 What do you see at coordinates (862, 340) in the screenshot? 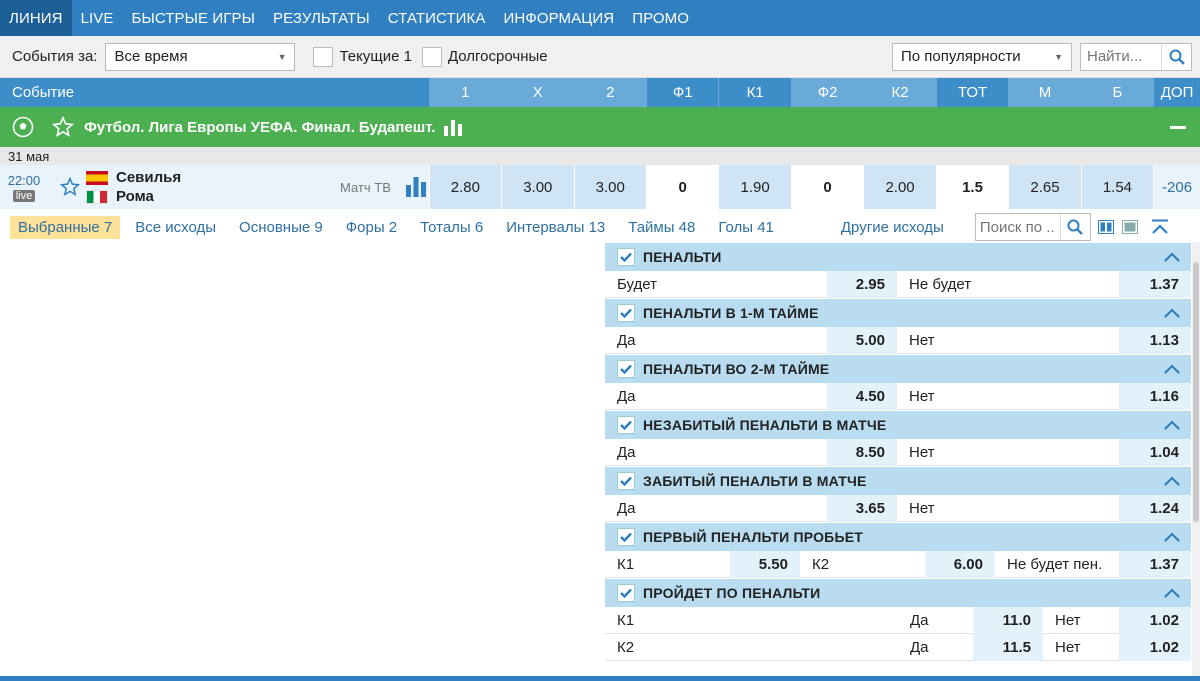
I see `outcome-odd: 5.00` at bounding box center [862, 340].